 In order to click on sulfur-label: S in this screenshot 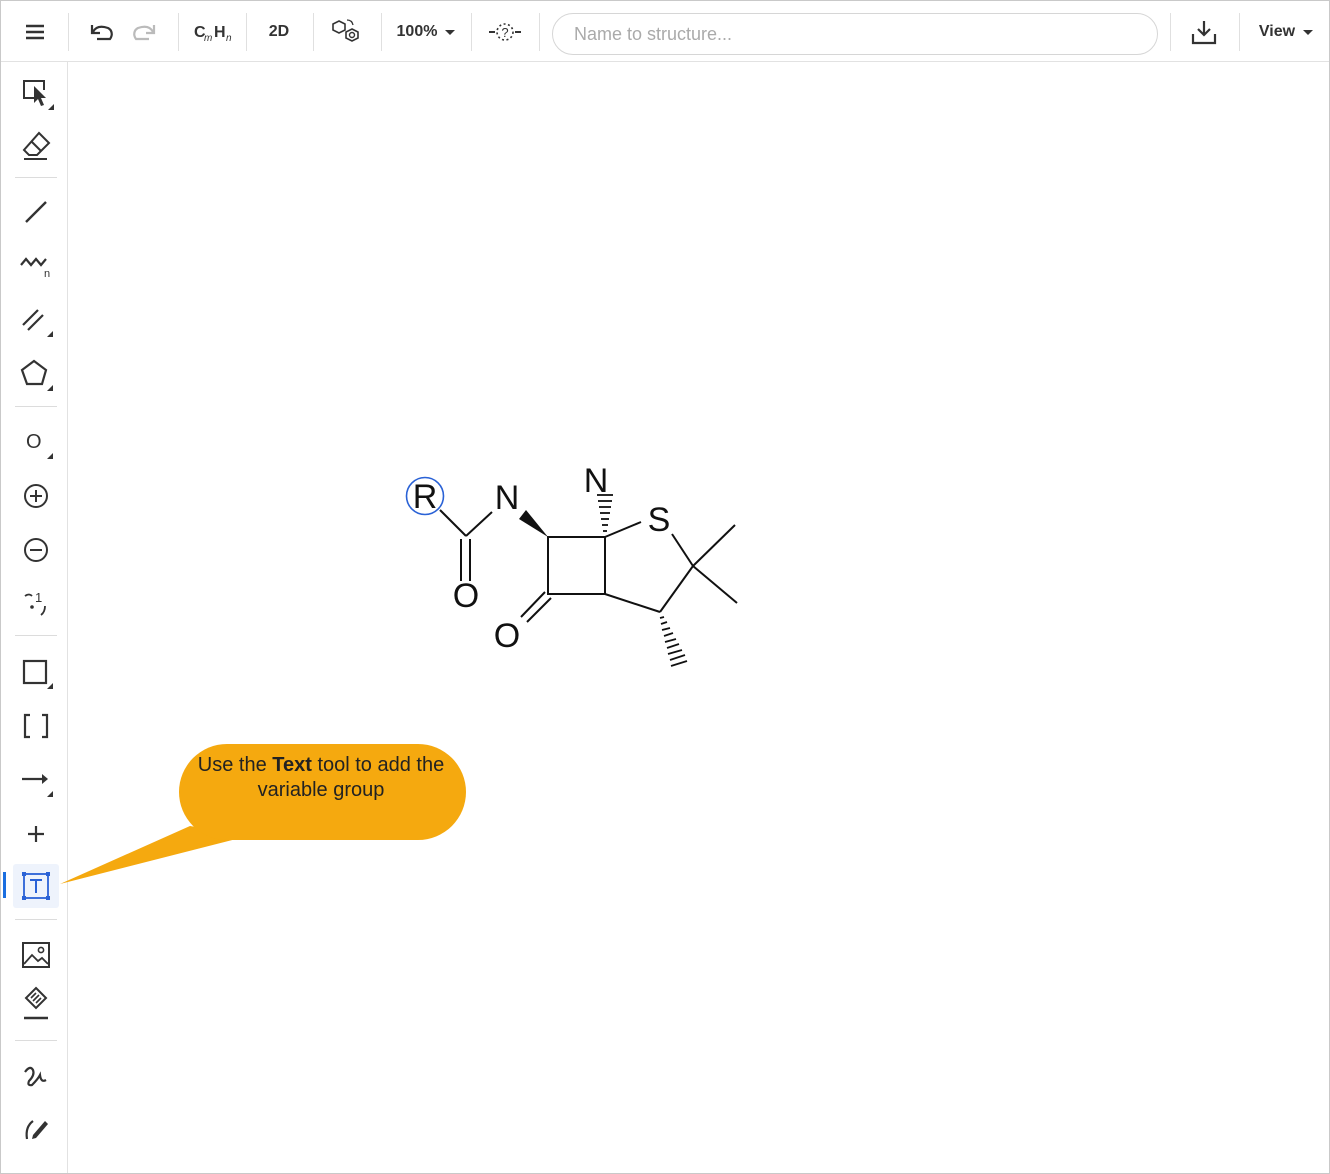, I will do `click(659, 520)`.